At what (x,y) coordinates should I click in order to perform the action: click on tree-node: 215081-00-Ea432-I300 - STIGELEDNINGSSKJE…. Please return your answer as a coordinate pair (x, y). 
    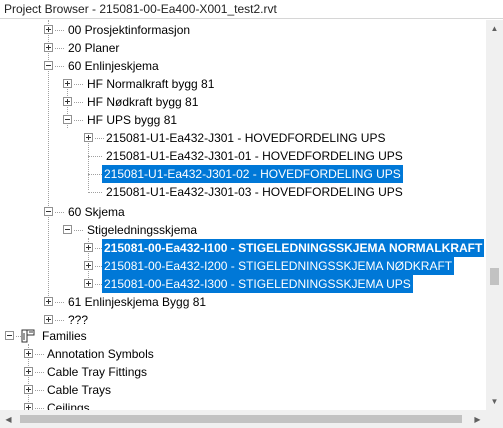
    Looking at the image, I should click on (243, 284).